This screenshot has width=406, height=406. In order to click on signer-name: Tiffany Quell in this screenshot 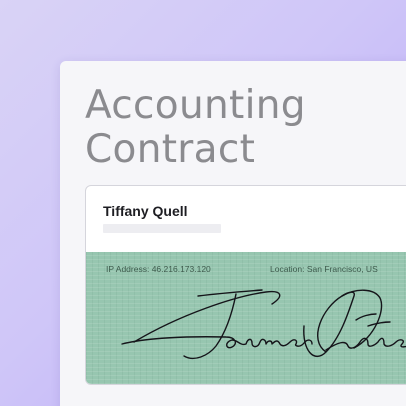, I will do `click(145, 211)`.